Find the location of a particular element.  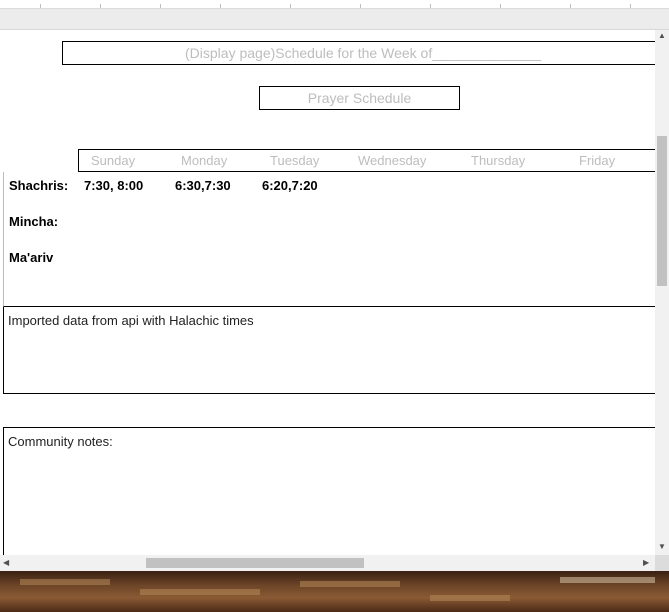

day-friday: Friday is located at coordinates (597, 160).